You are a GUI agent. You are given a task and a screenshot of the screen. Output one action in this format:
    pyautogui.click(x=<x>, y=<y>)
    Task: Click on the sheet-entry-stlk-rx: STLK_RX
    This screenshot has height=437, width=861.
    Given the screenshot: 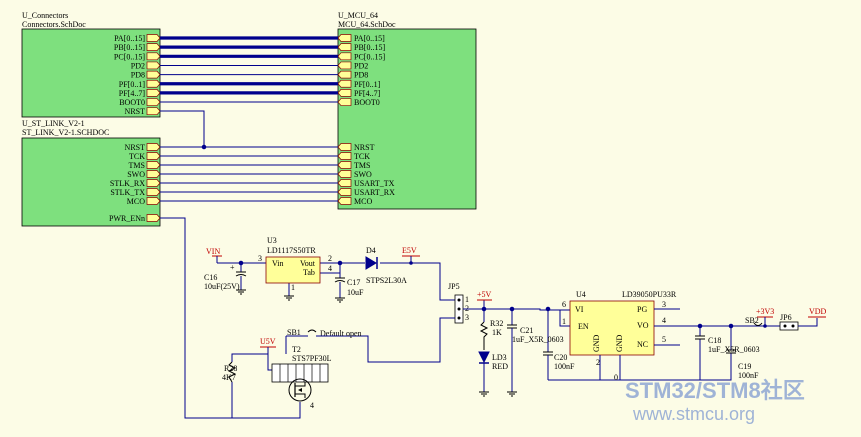 What is the action you would take?
    pyautogui.click(x=135, y=183)
    